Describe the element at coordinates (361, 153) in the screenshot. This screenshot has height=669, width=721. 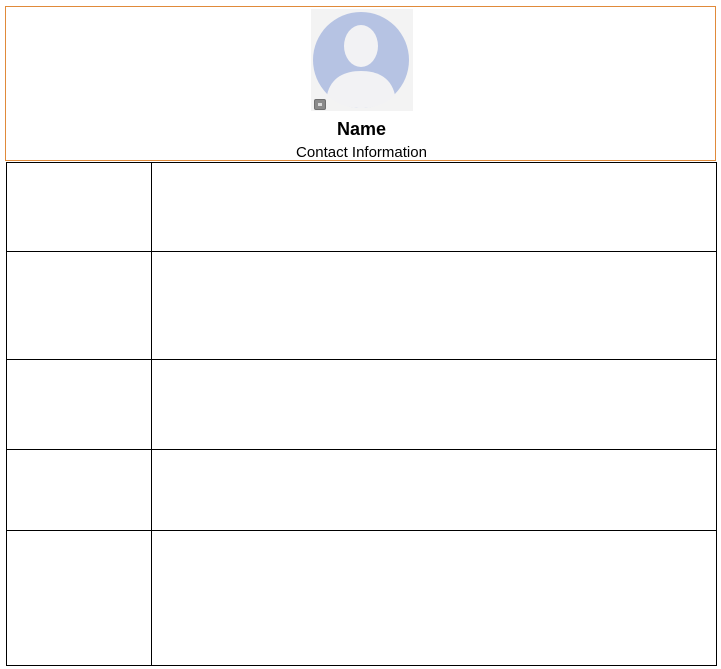
I see `profile-contact-information: Contact Information` at that location.